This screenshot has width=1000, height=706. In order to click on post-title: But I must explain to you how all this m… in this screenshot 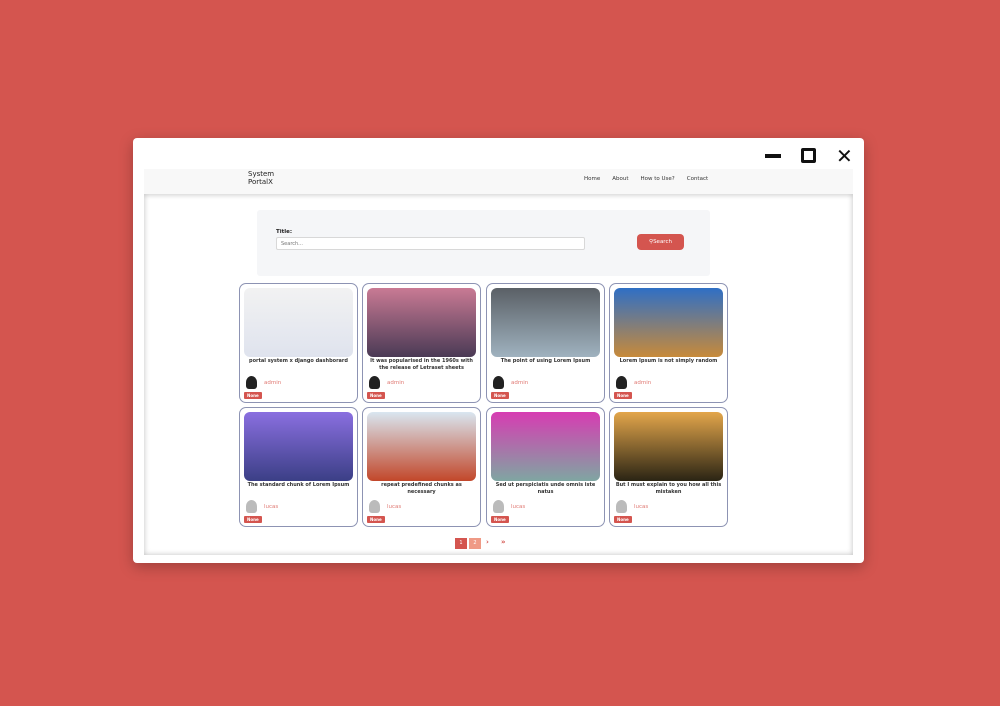, I will do `click(668, 489)`.